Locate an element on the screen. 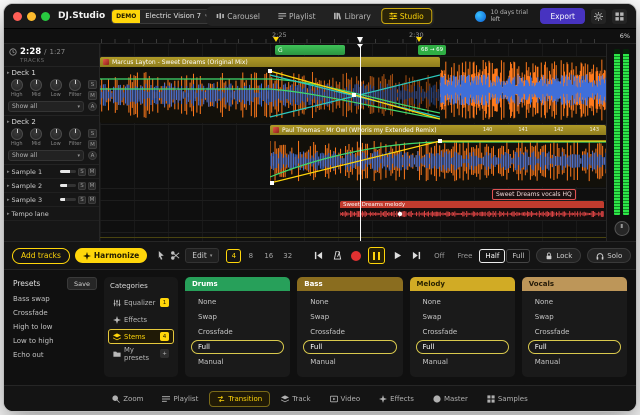 The height and width of the screenshot is (415, 640). deck-2-automation-button: A is located at coordinates (92, 155).